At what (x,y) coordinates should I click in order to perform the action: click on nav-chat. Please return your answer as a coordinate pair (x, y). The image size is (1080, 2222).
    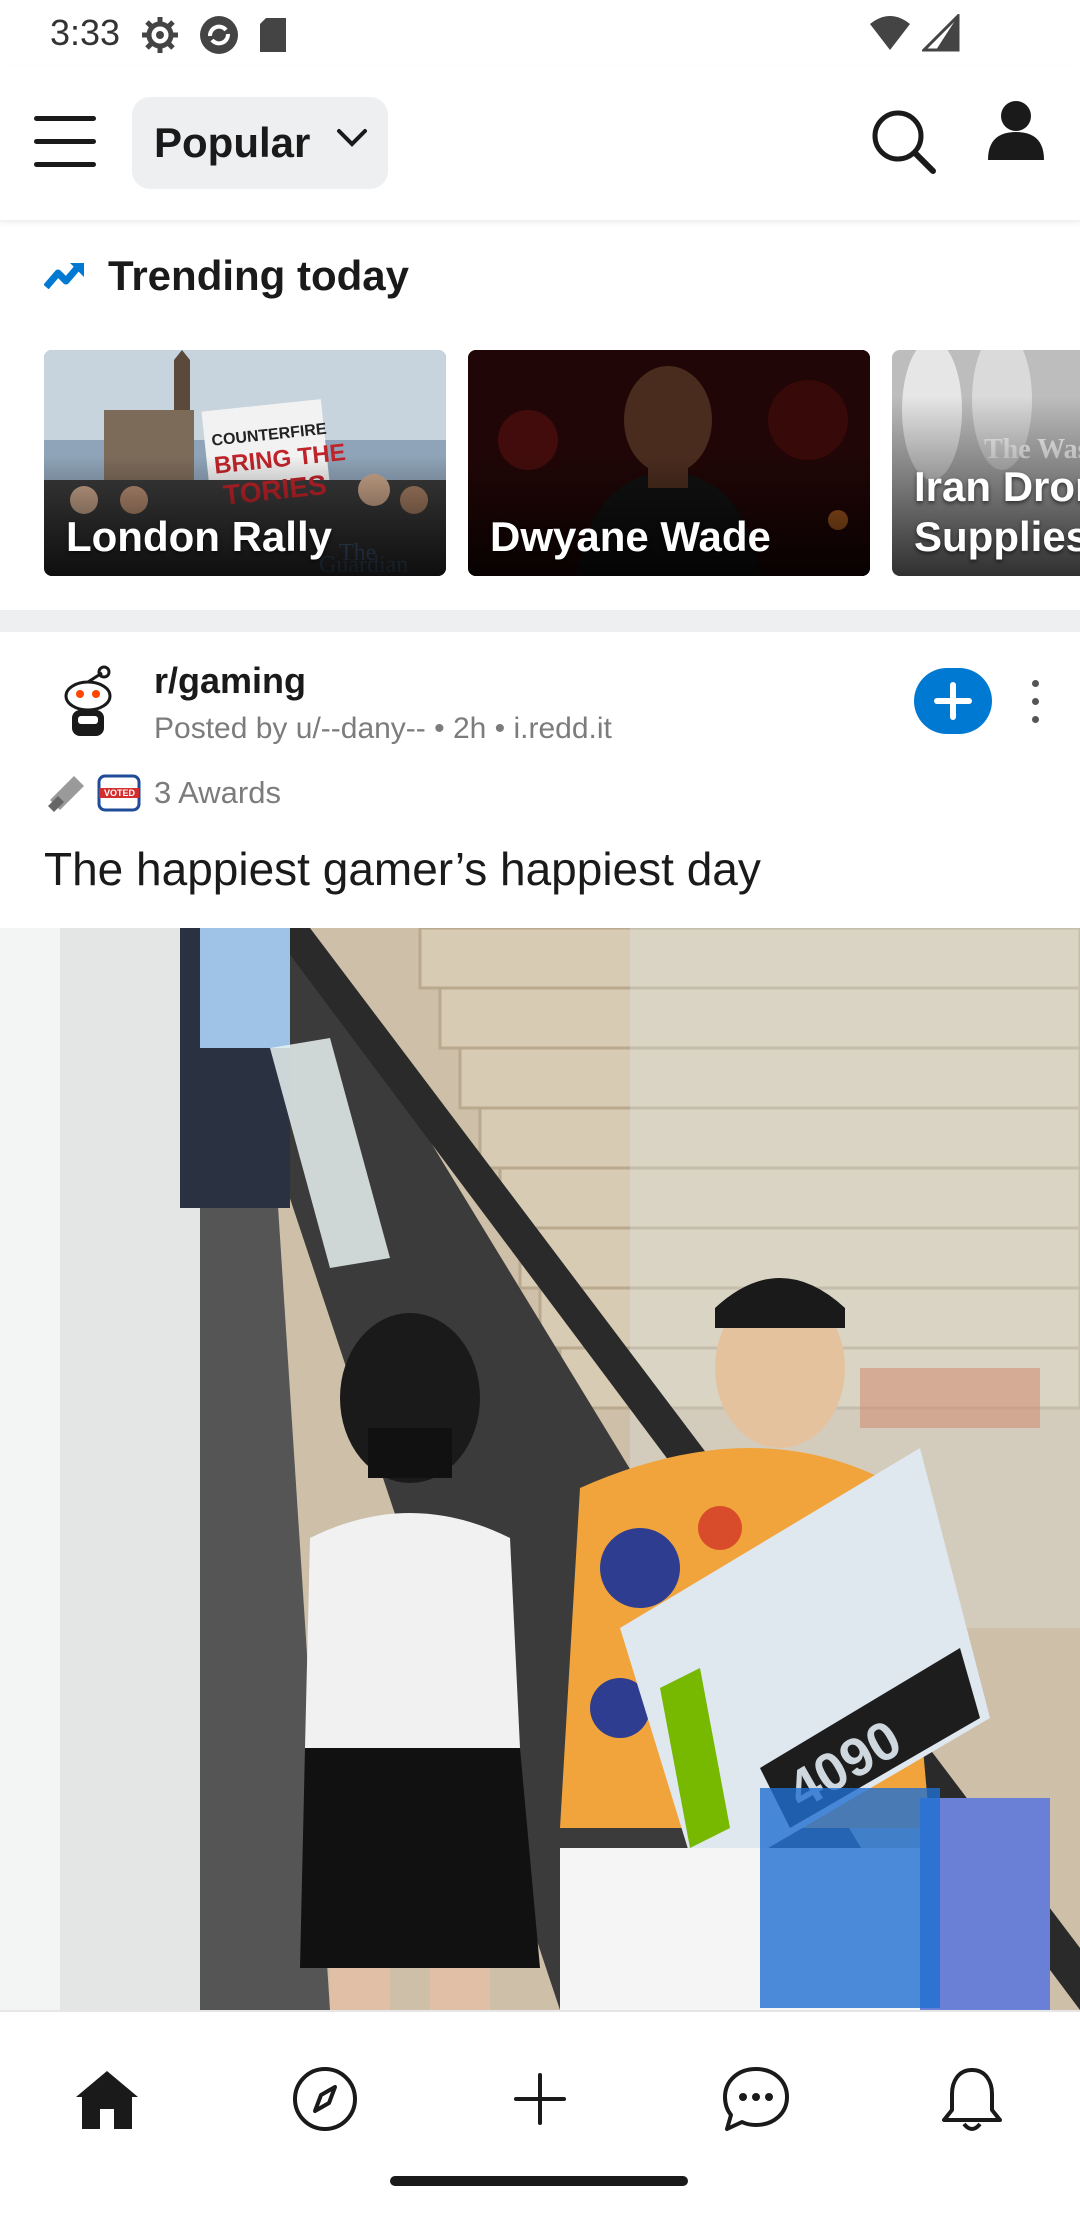
    Looking at the image, I should click on (756, 2099).